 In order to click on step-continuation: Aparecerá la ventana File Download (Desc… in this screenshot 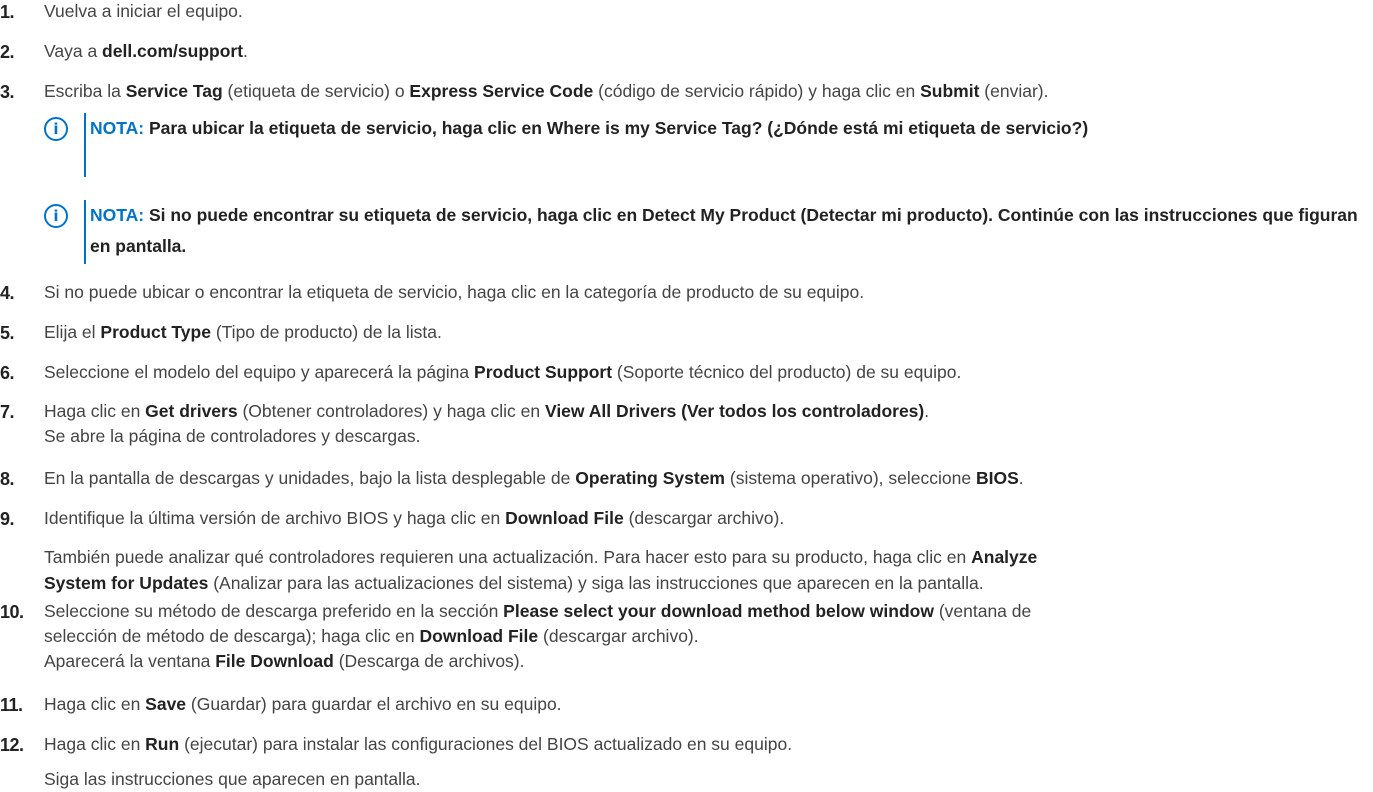, I will do `click(284, 661)`.